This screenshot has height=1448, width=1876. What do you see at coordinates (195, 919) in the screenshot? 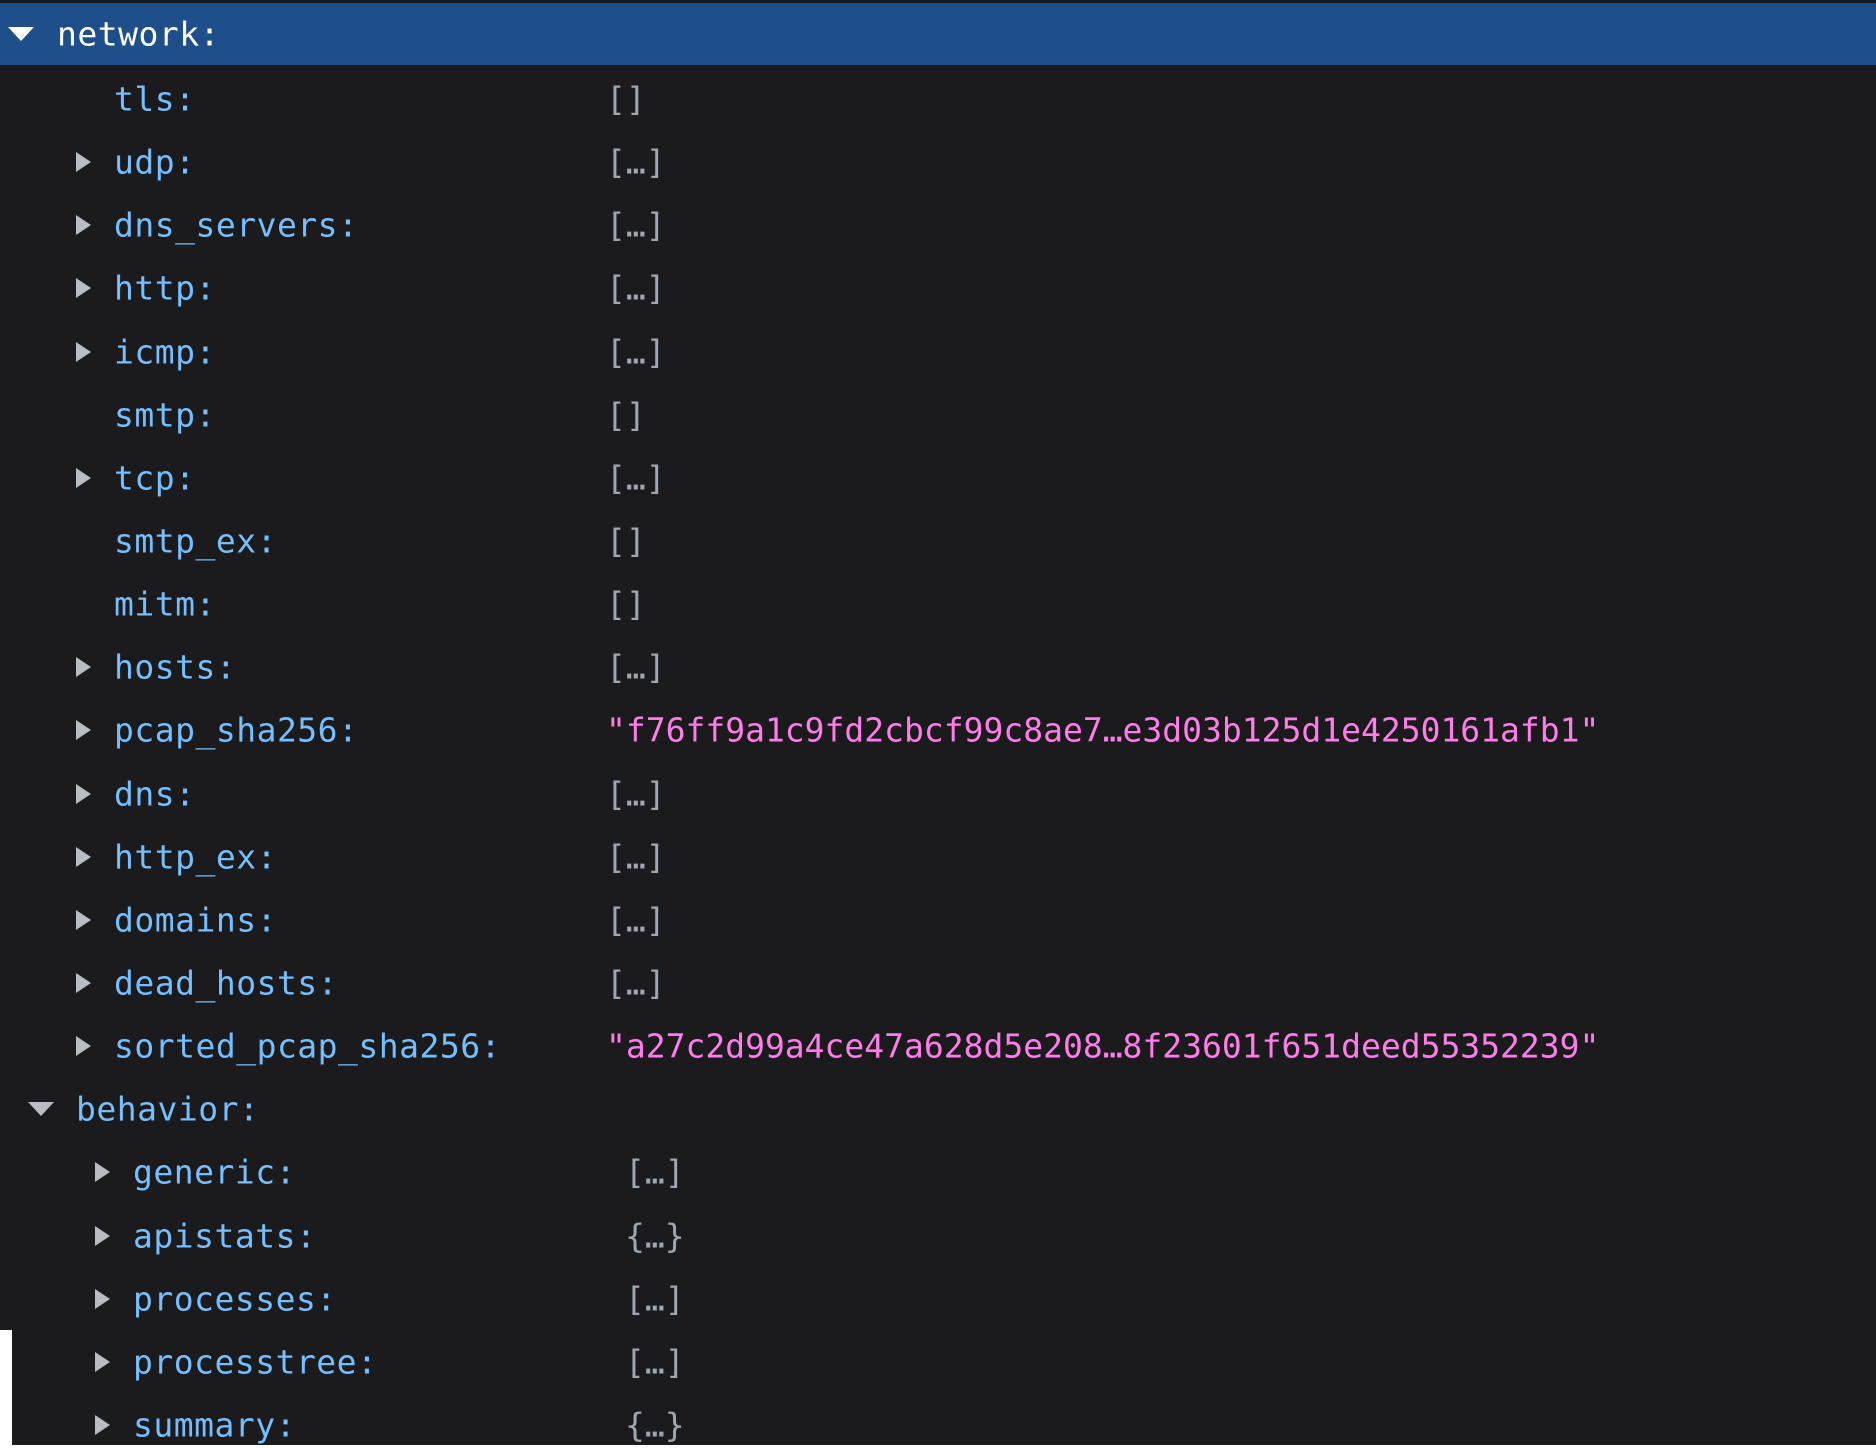
I see `tree-key: domains:` at bounding box center [195, 919].